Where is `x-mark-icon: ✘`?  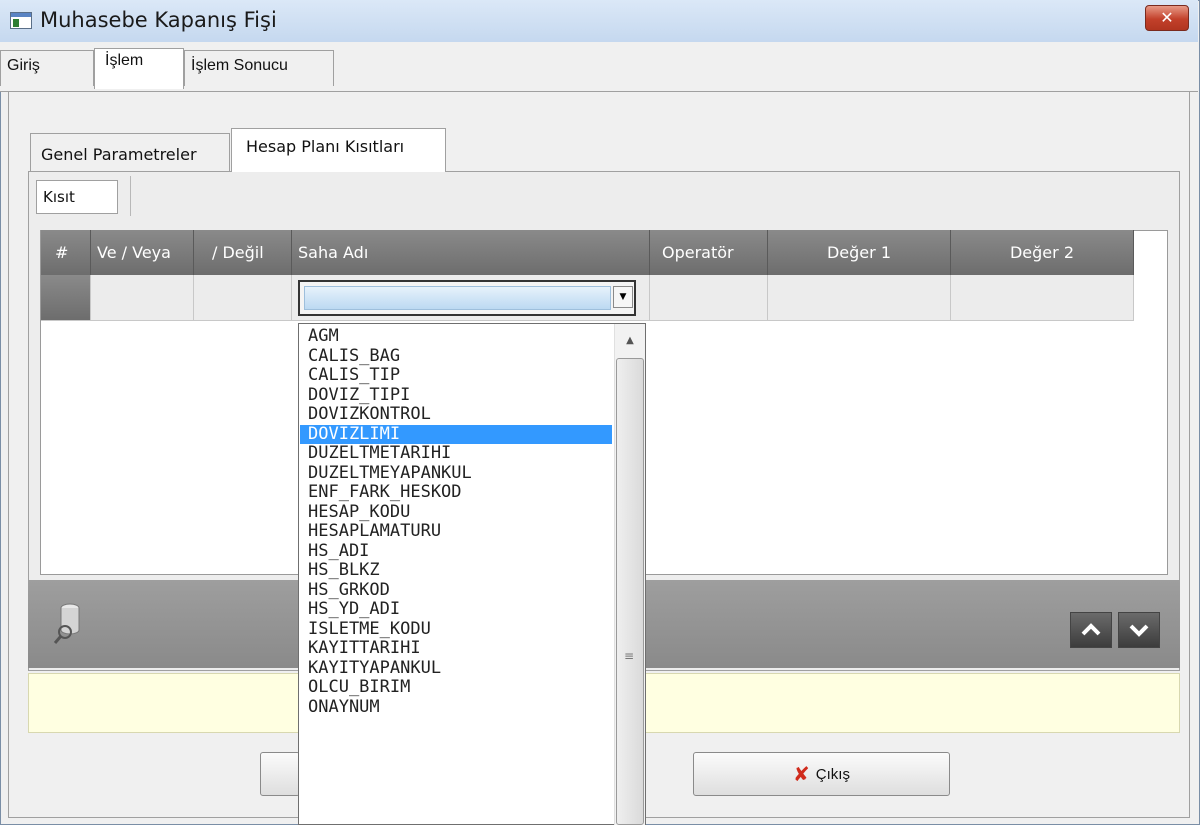 x-mark-icon: ✘ is located at coordinates (801, 774).